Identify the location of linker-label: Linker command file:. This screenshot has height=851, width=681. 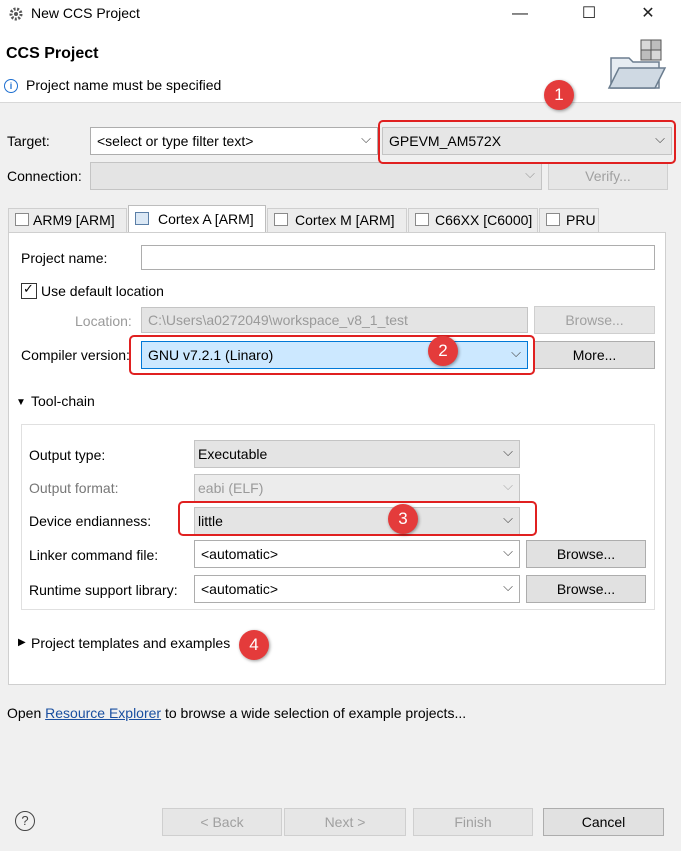
(94, 555).